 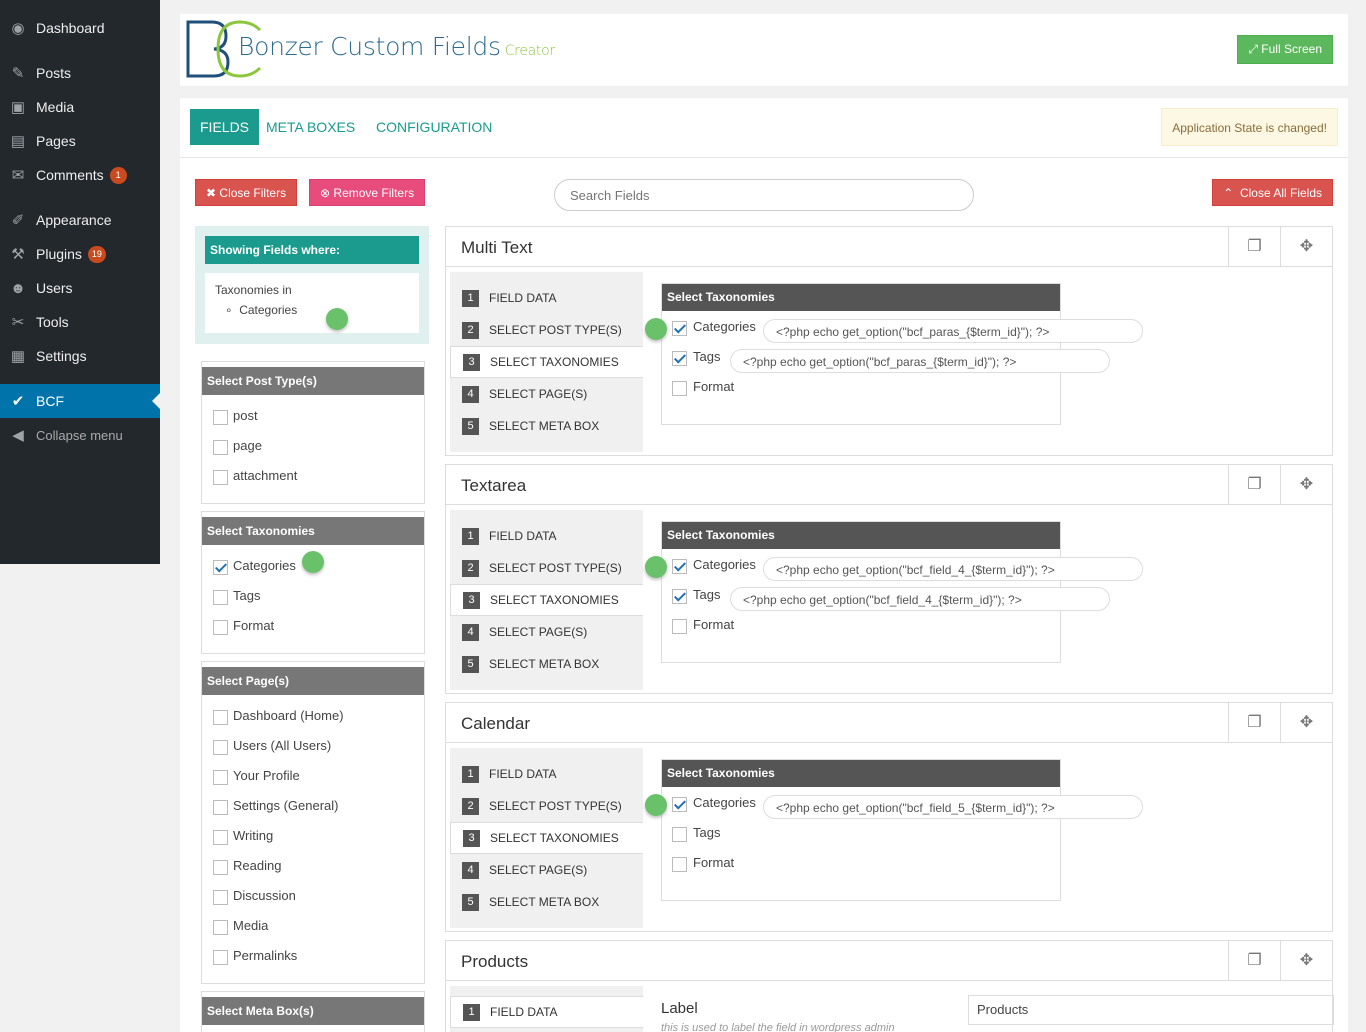 I want to click on sidebar-item-plugins: ⚒ Plugins 19, so click(x=80, y=254).